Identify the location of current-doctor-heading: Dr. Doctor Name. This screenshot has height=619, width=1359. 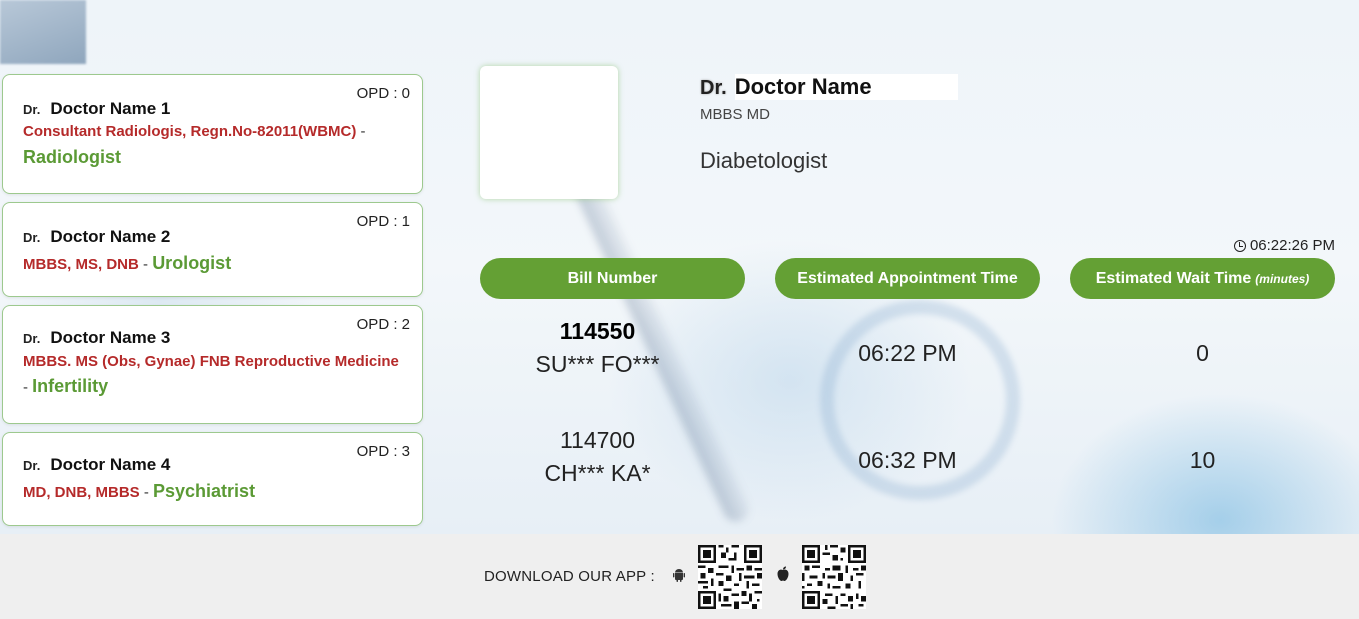
(829, 87).